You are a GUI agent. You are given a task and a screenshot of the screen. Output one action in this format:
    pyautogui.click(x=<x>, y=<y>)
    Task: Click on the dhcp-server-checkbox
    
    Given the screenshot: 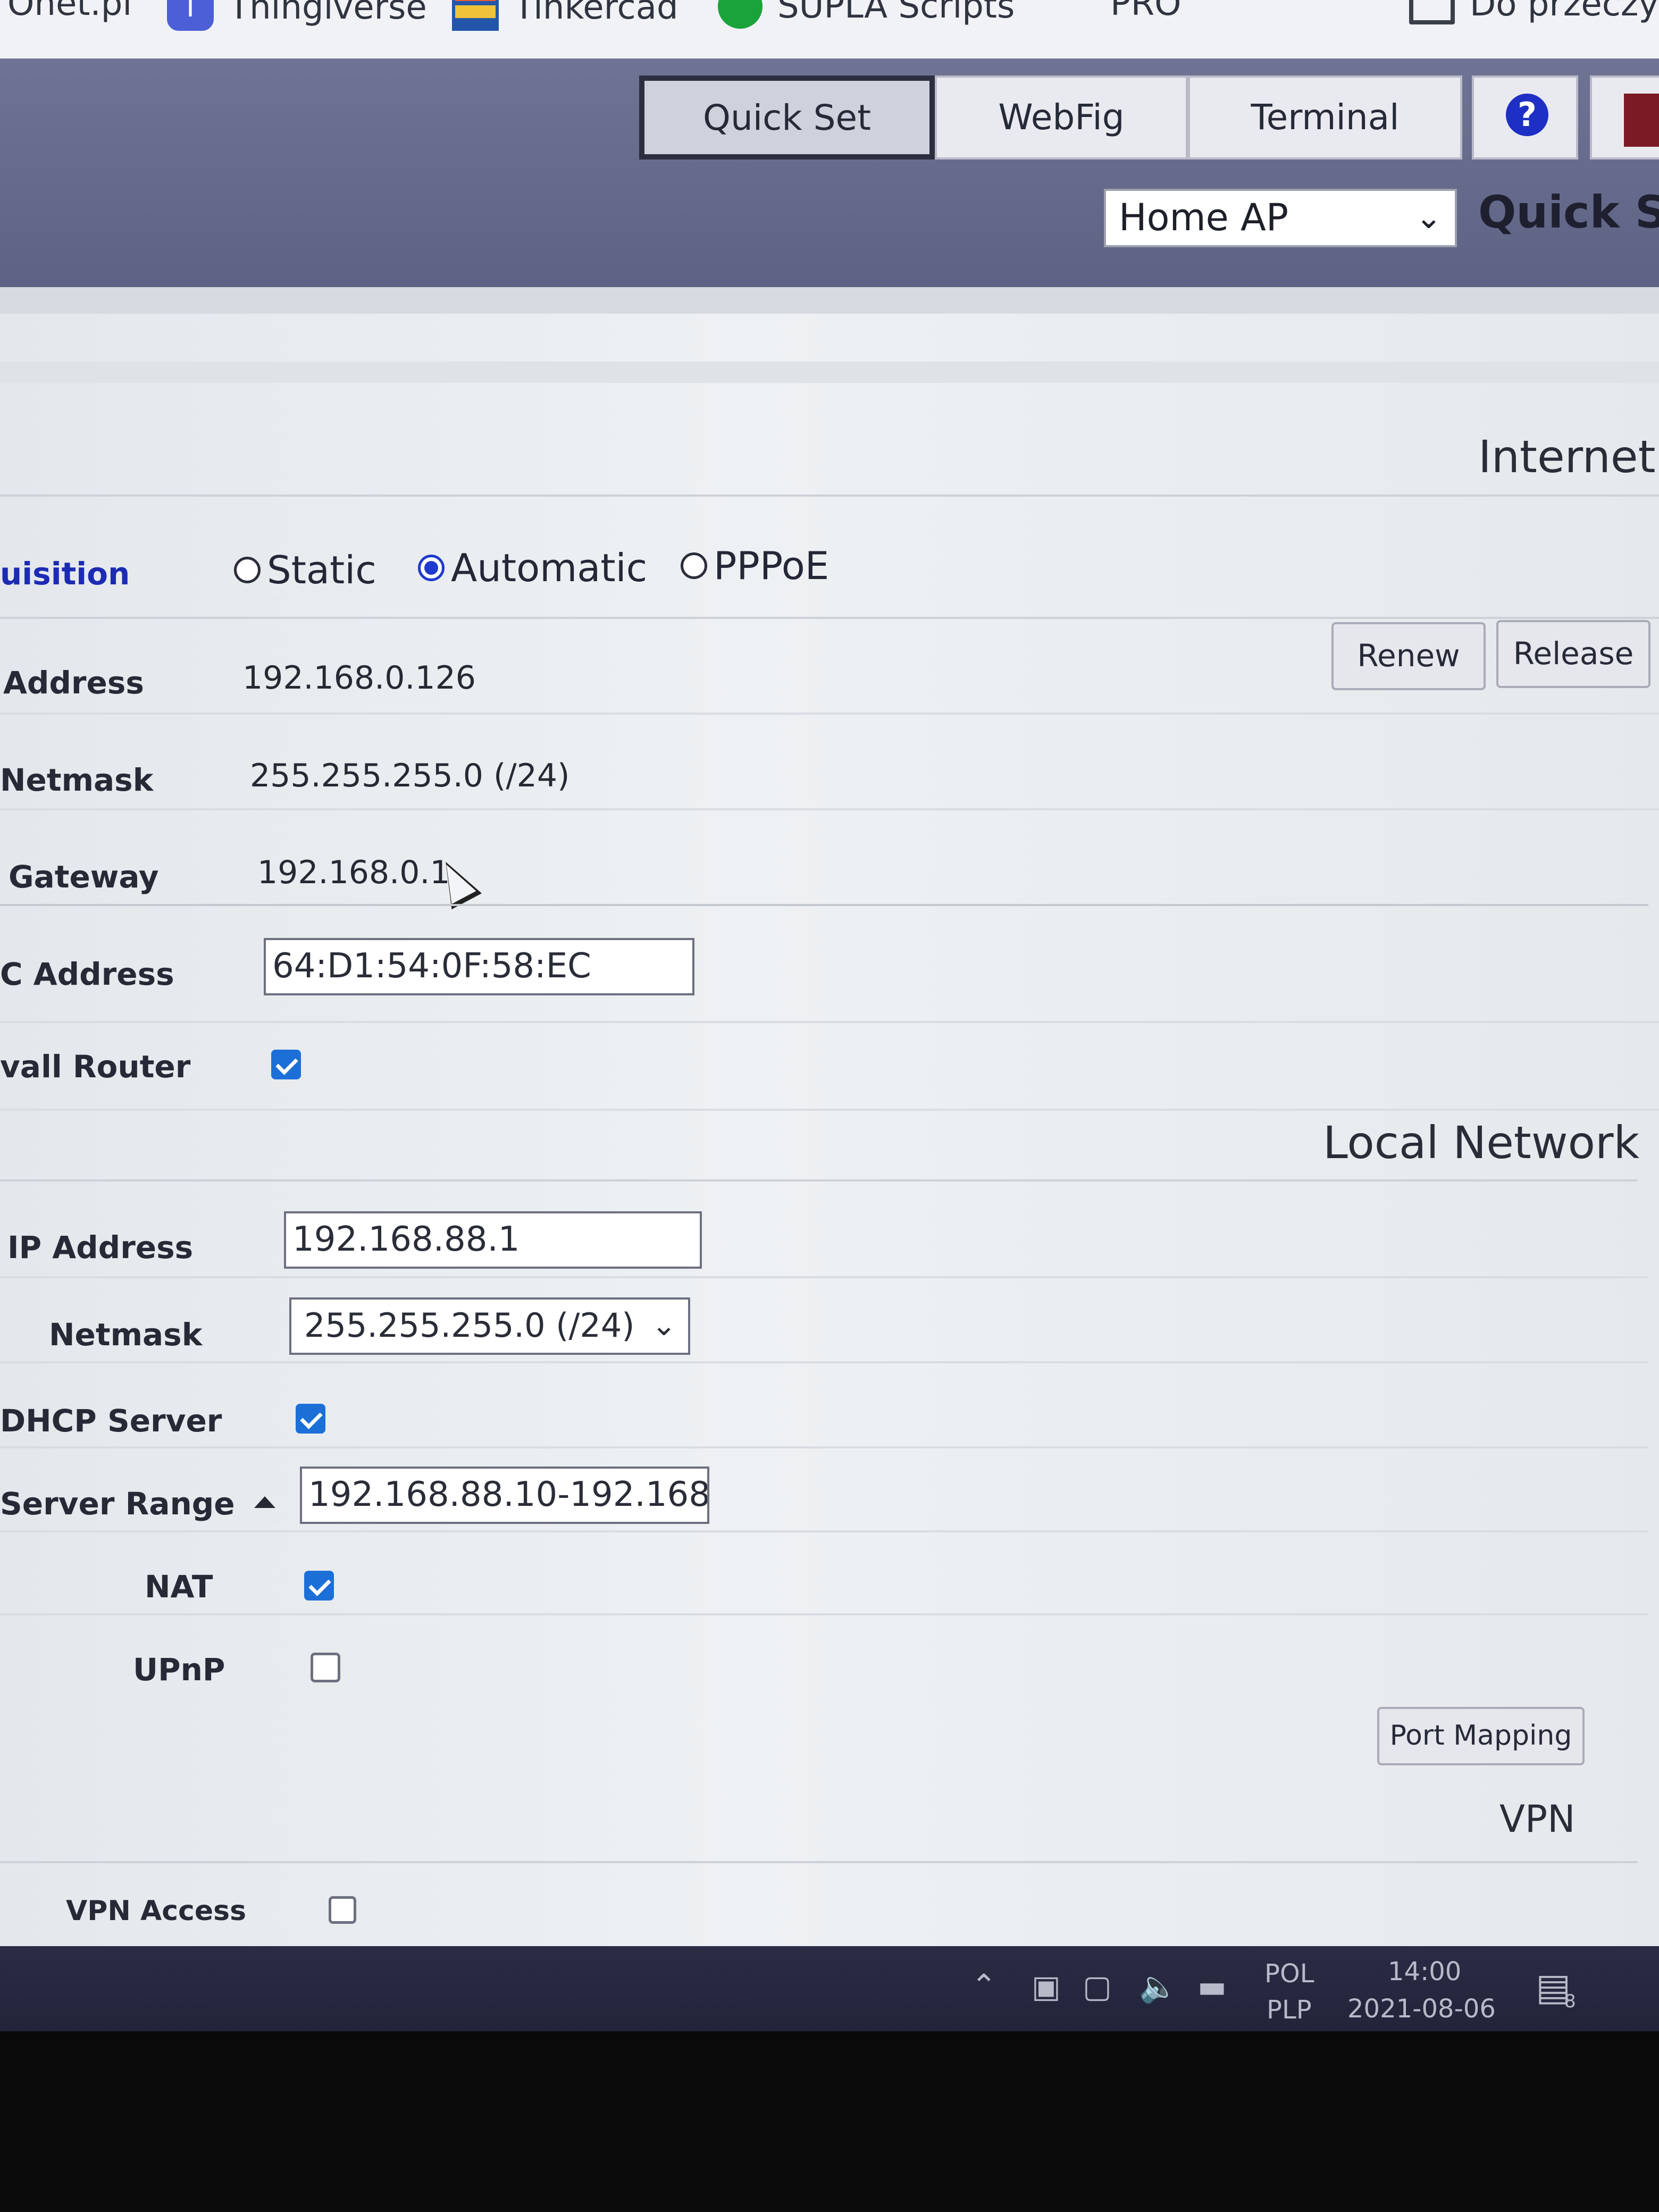 What is the action you would take?
    pyautogui.click(x=310, y=1419)
    